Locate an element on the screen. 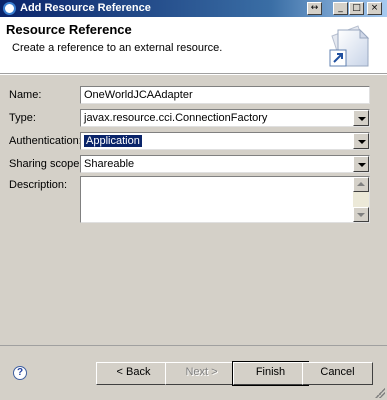 The height and width of the screenshot is (400, 387). maximize-button: □ is located at coordinates (356, 8).